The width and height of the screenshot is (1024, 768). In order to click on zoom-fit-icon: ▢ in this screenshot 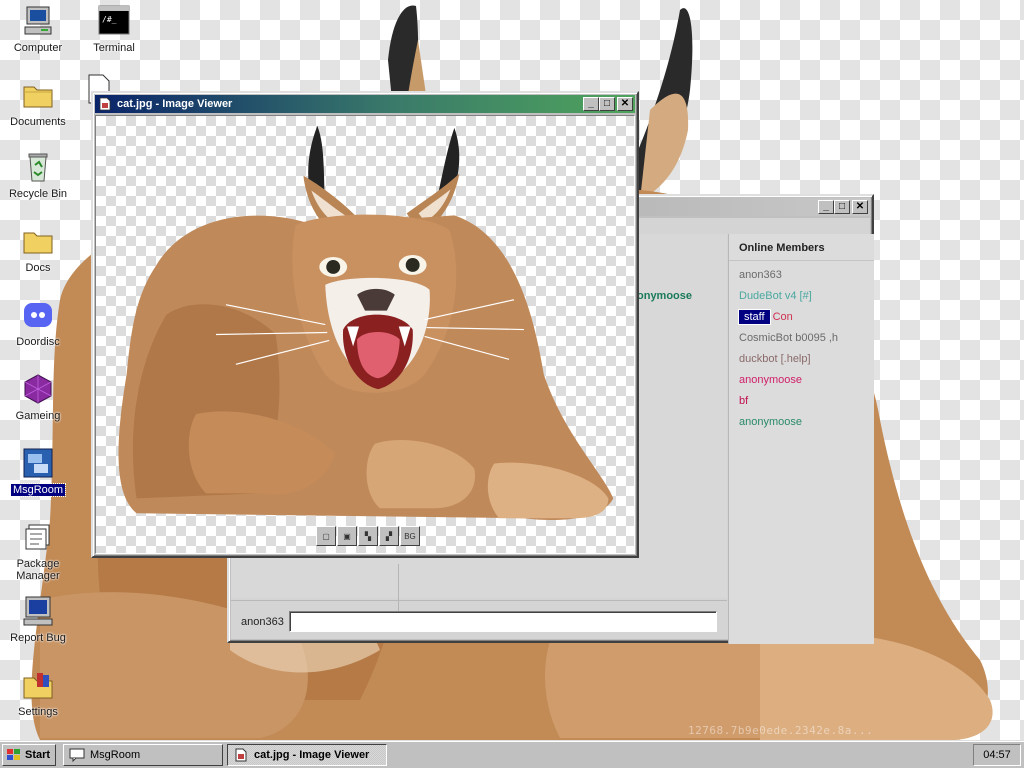, I will do `click(326, 536)`.